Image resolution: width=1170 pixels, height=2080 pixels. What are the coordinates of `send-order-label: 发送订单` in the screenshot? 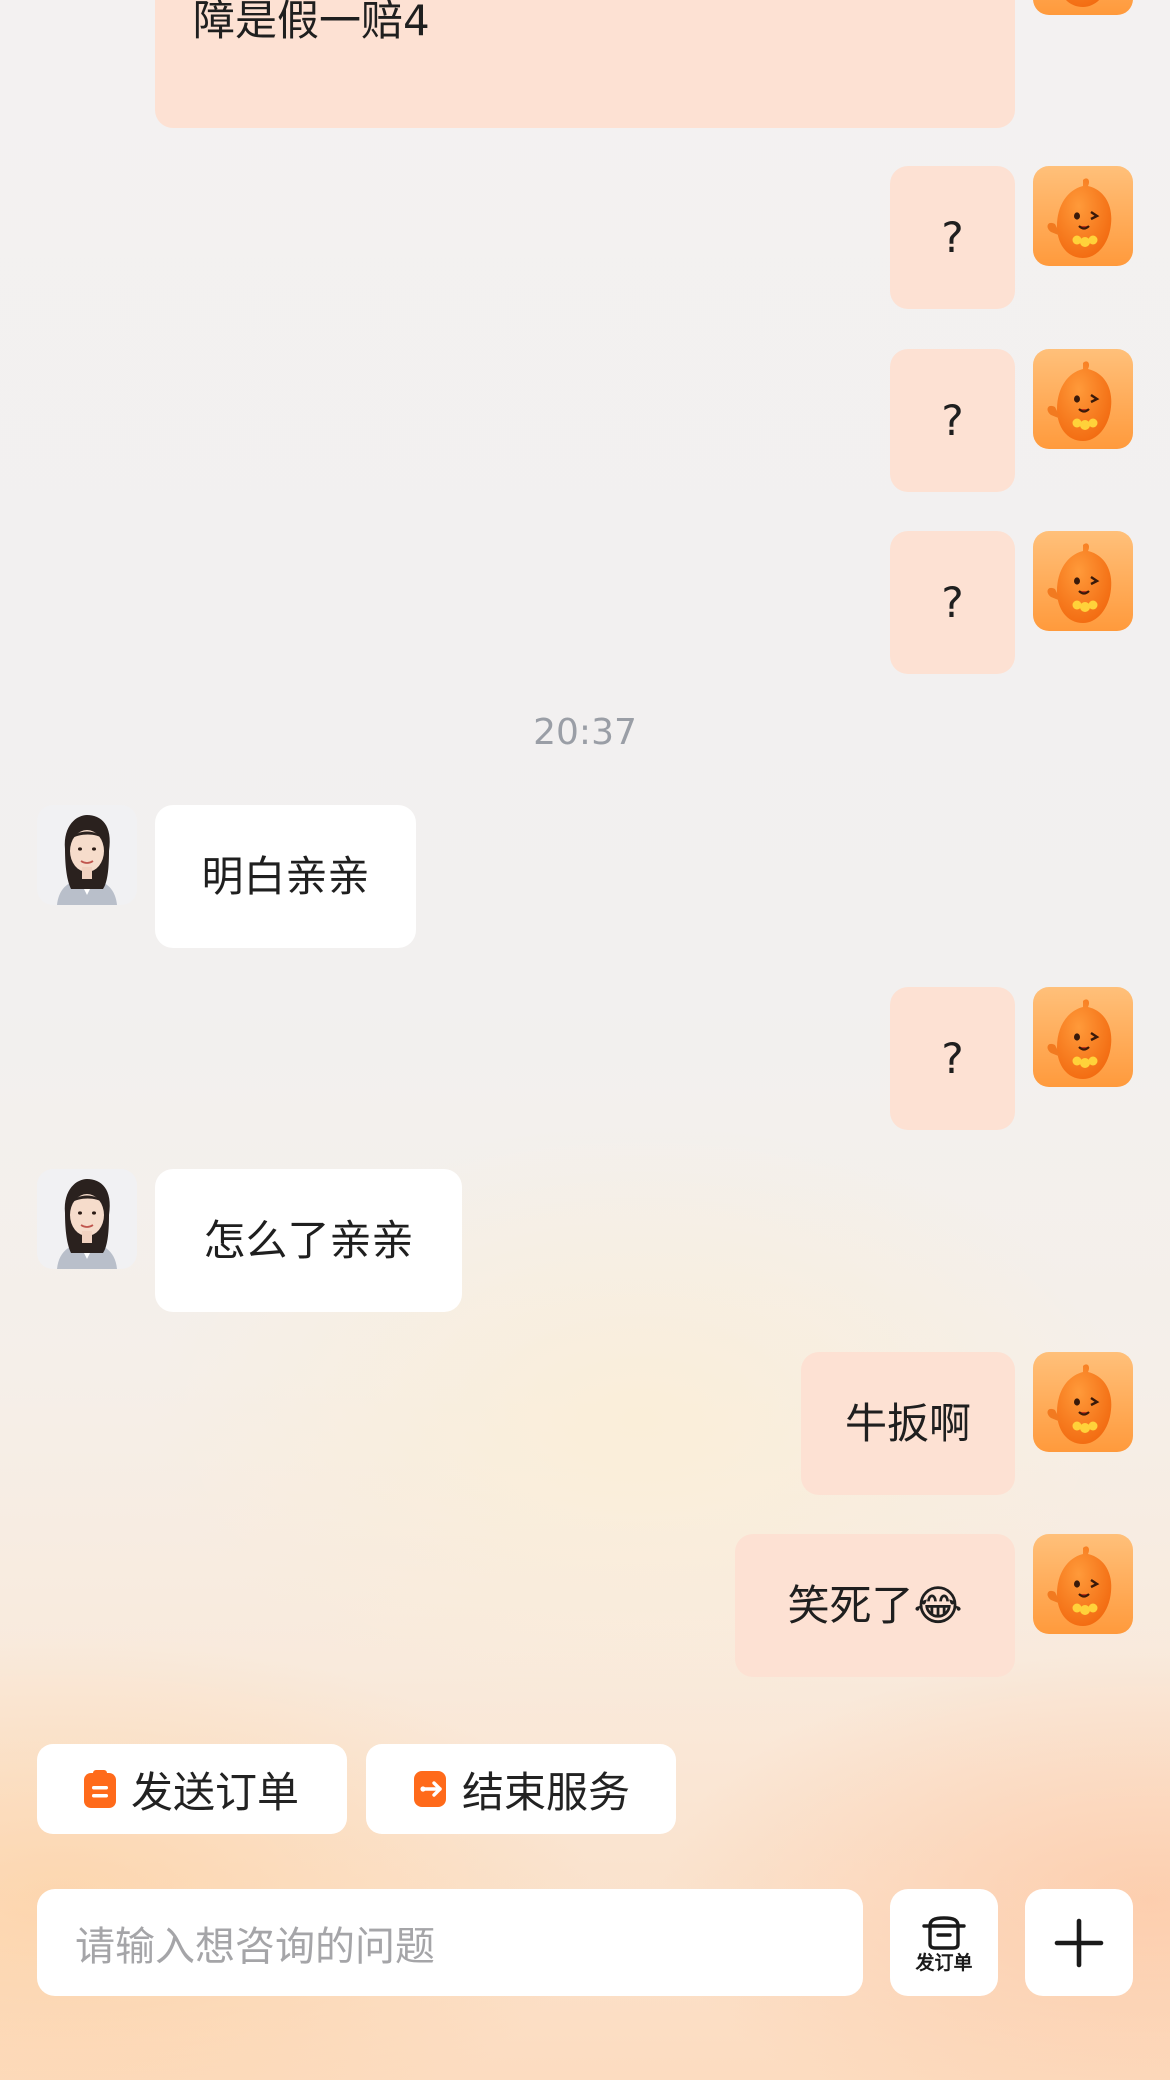 It's located at (215, 1792).